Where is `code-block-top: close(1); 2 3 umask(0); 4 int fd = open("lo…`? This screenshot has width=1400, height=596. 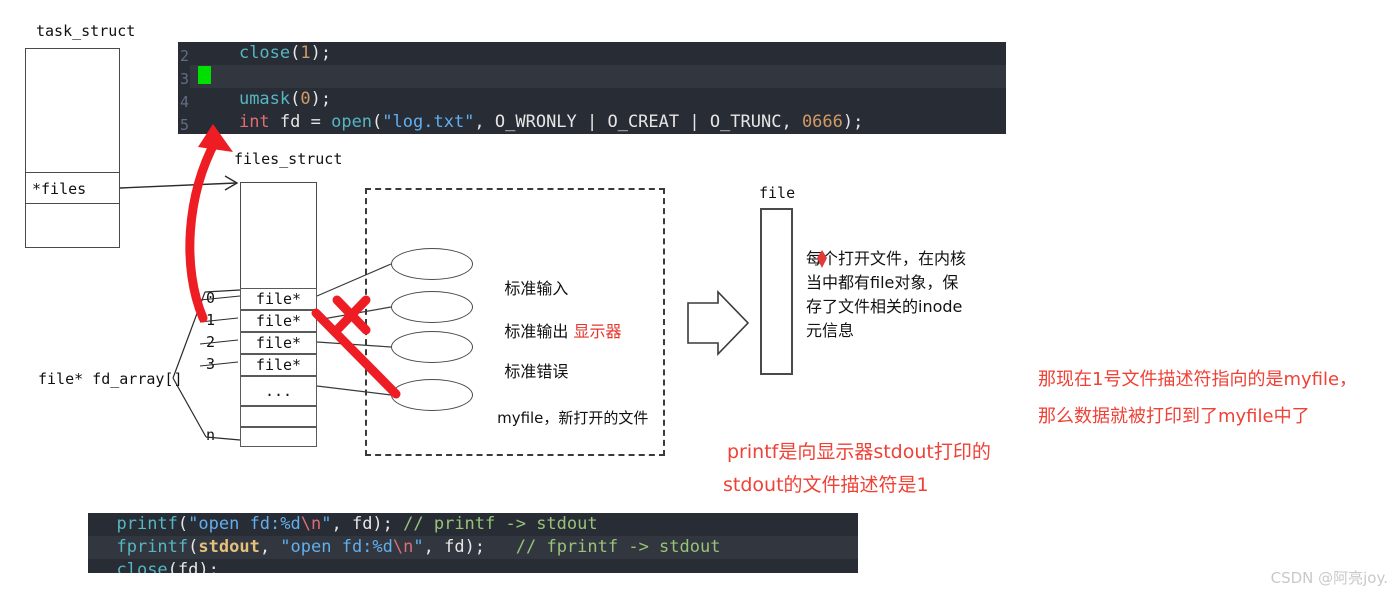
code-block-top: close(1); 2 3 umask(0); 4 int fd = open("lo… is located at coordinates (592, 88).